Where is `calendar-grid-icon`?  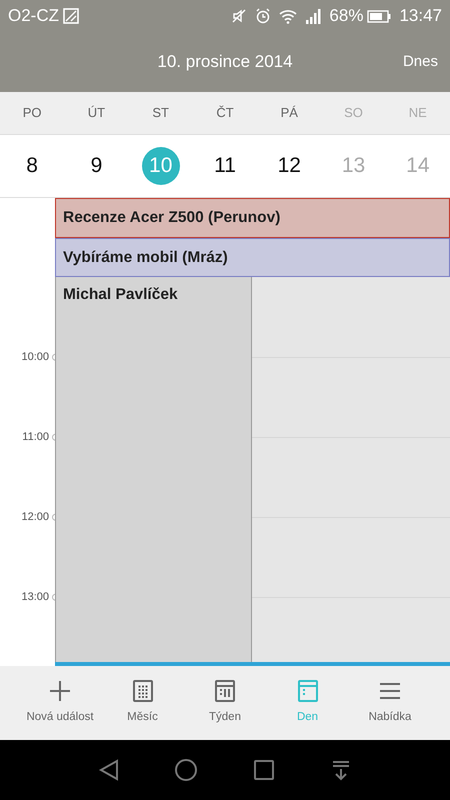 calendar-grid-icon is located at coordinates (142, 691).